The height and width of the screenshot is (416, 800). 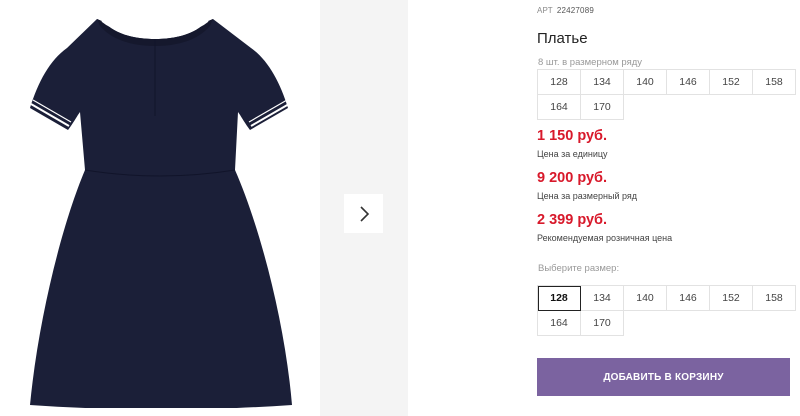 I want to click on pack-size-cell: 140, so click(x=645, y=82).